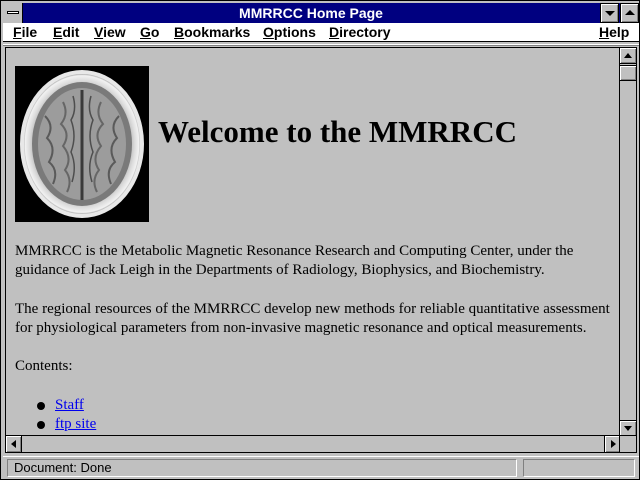  I want to click on brain-mri-graphic, so click(82, 144).